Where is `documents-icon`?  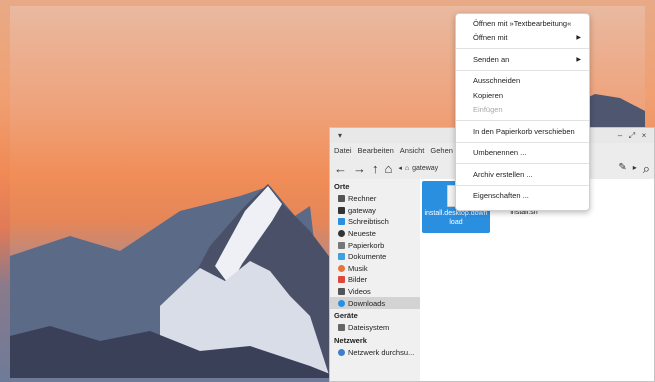
documents-icon is located at coordinates (341, 257).